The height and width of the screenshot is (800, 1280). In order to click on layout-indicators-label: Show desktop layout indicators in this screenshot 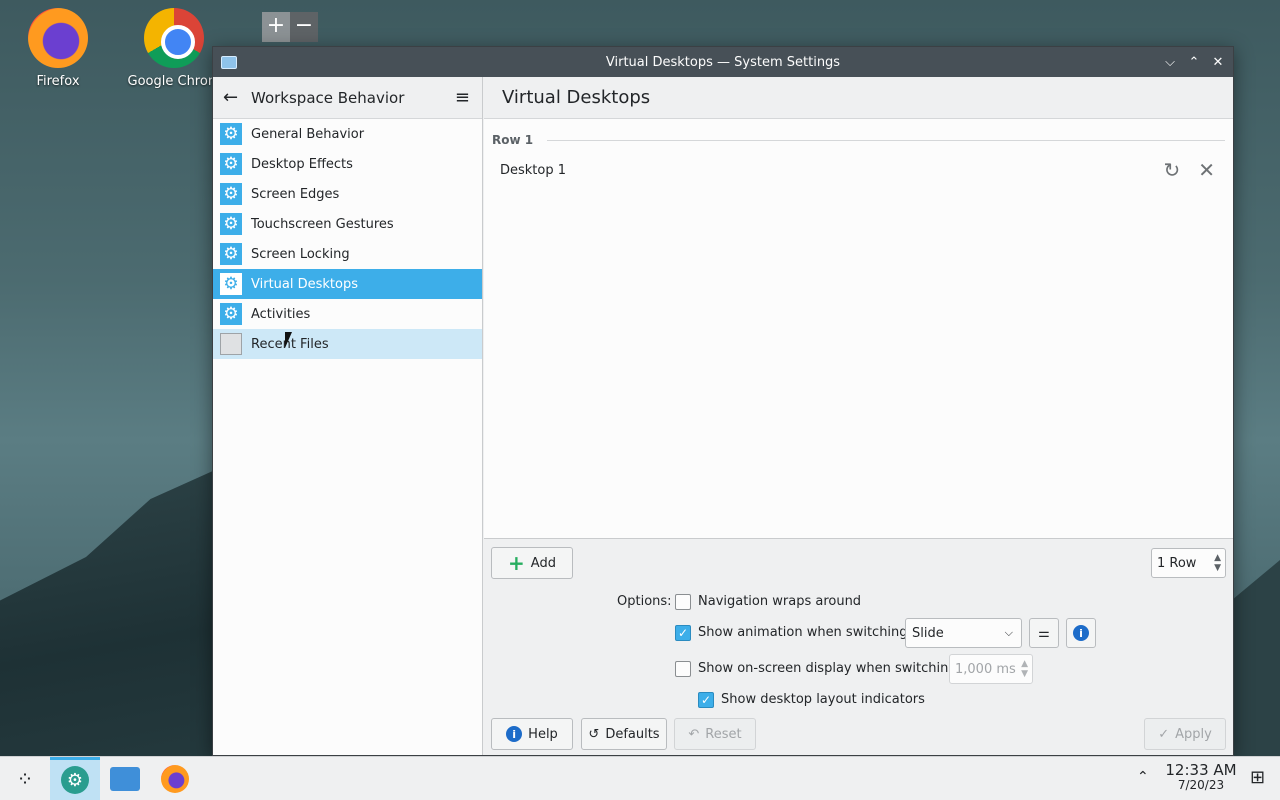, I will do `click(823, 699)`.